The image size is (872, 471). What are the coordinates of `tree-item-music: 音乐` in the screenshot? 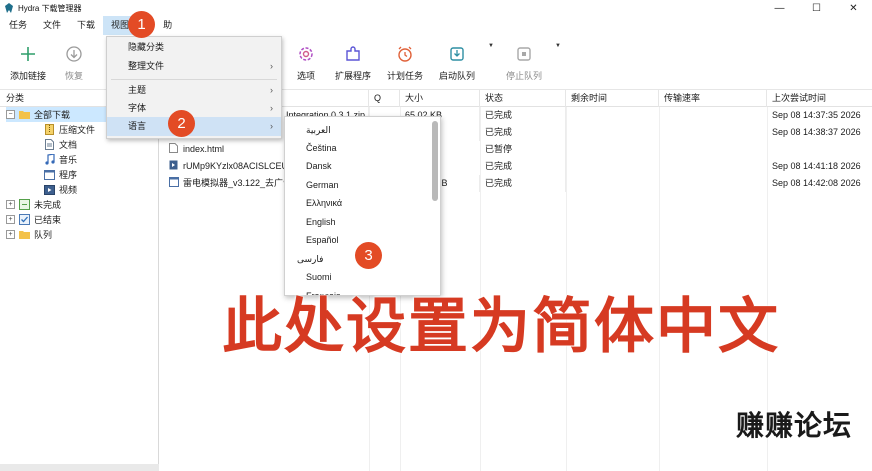 It's located at (60, 159).